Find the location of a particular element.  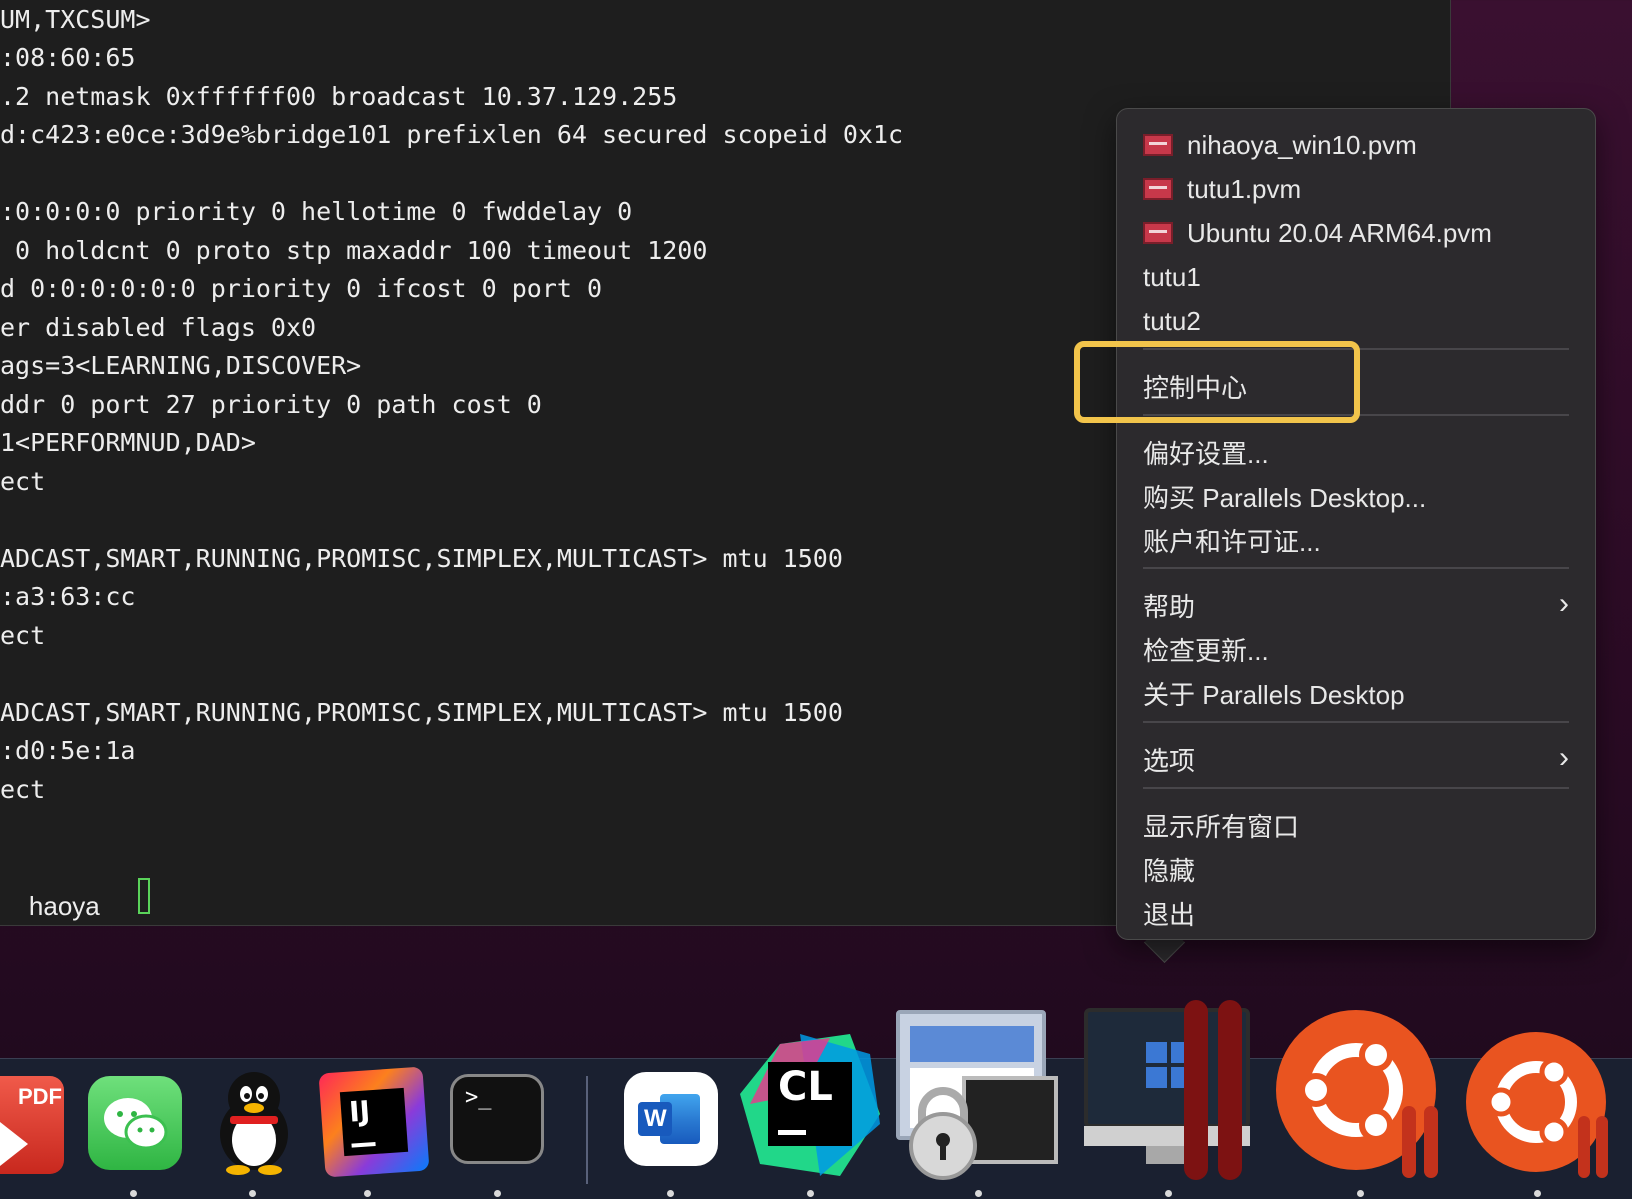

terminal-label: >_ is located at coordinates (478, 1097).